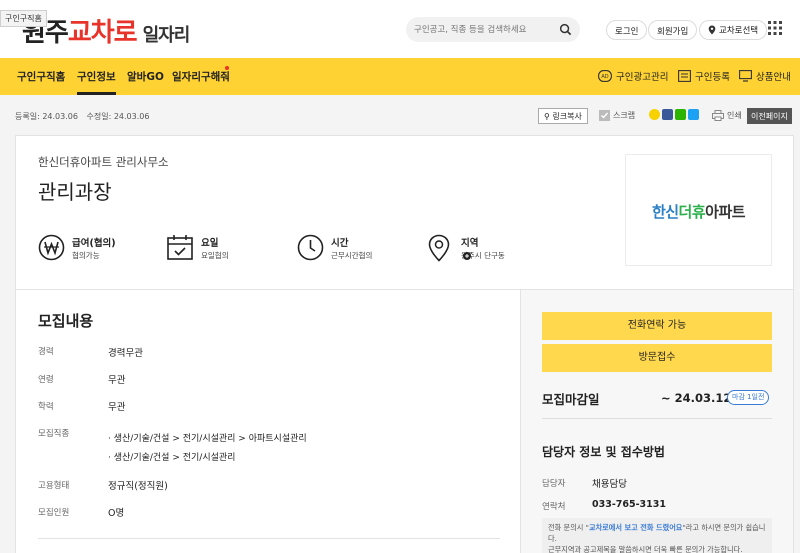 This screenshot has width=800, height=553. I want to click on ad-manage-icon: AD, so click(605, 76).